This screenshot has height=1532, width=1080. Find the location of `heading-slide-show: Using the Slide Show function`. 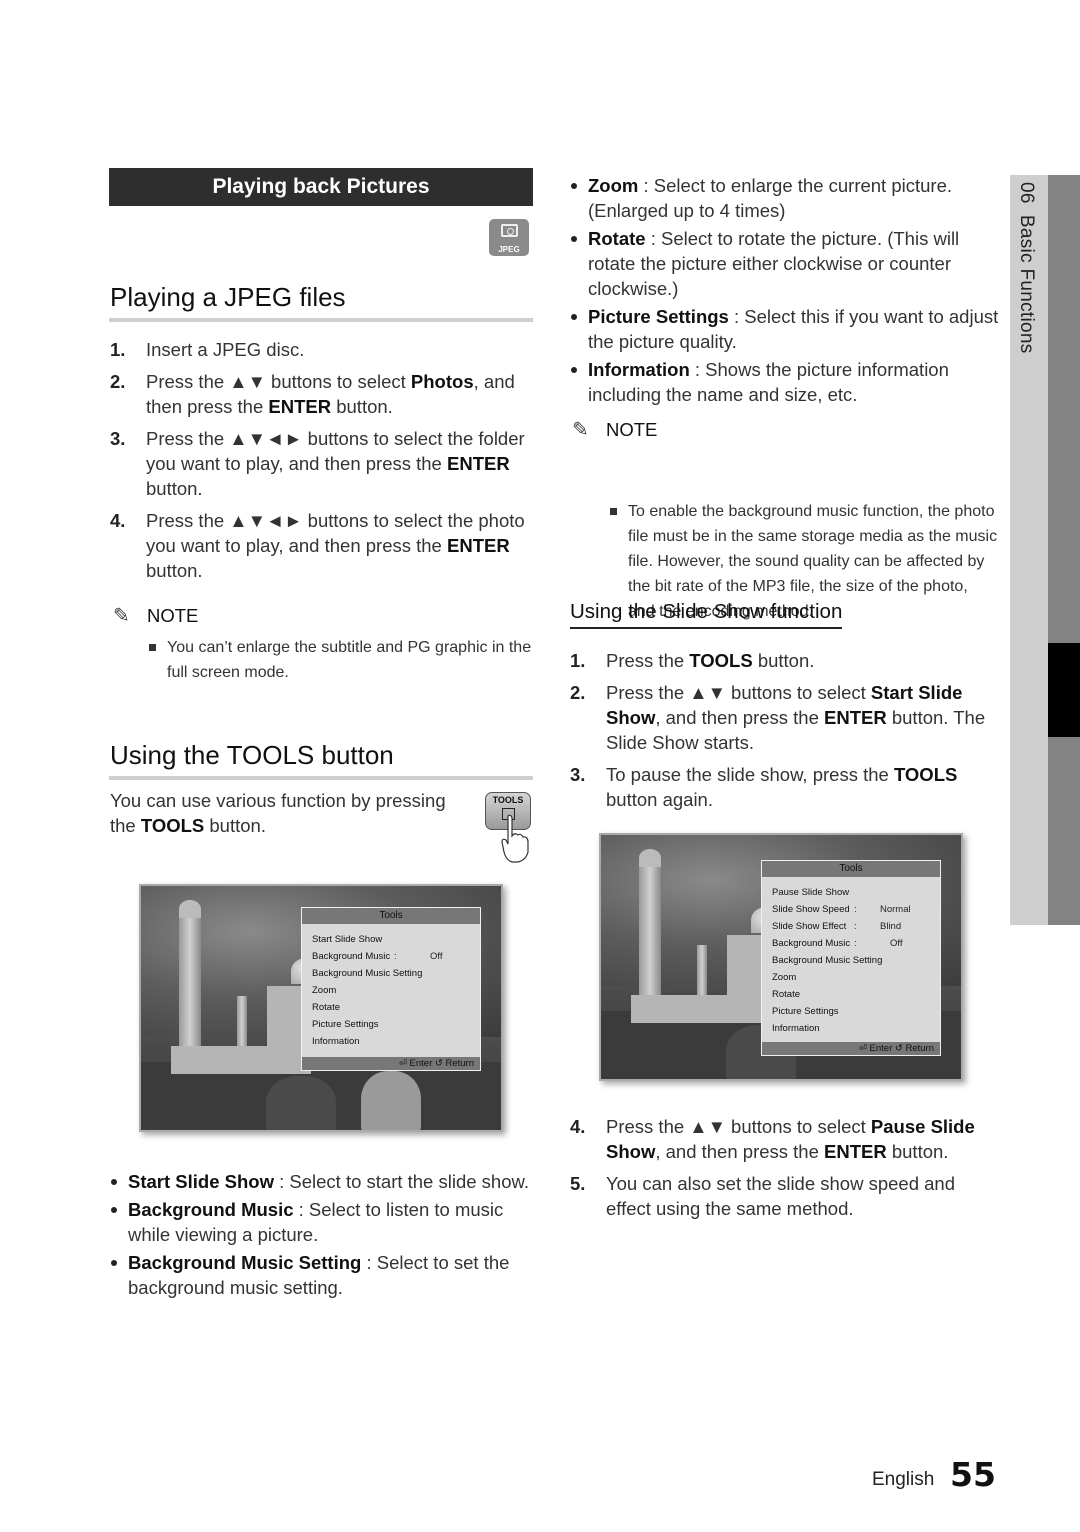

heading-slide-show: Using the Slide Show function is located at coordinates (706, 614).